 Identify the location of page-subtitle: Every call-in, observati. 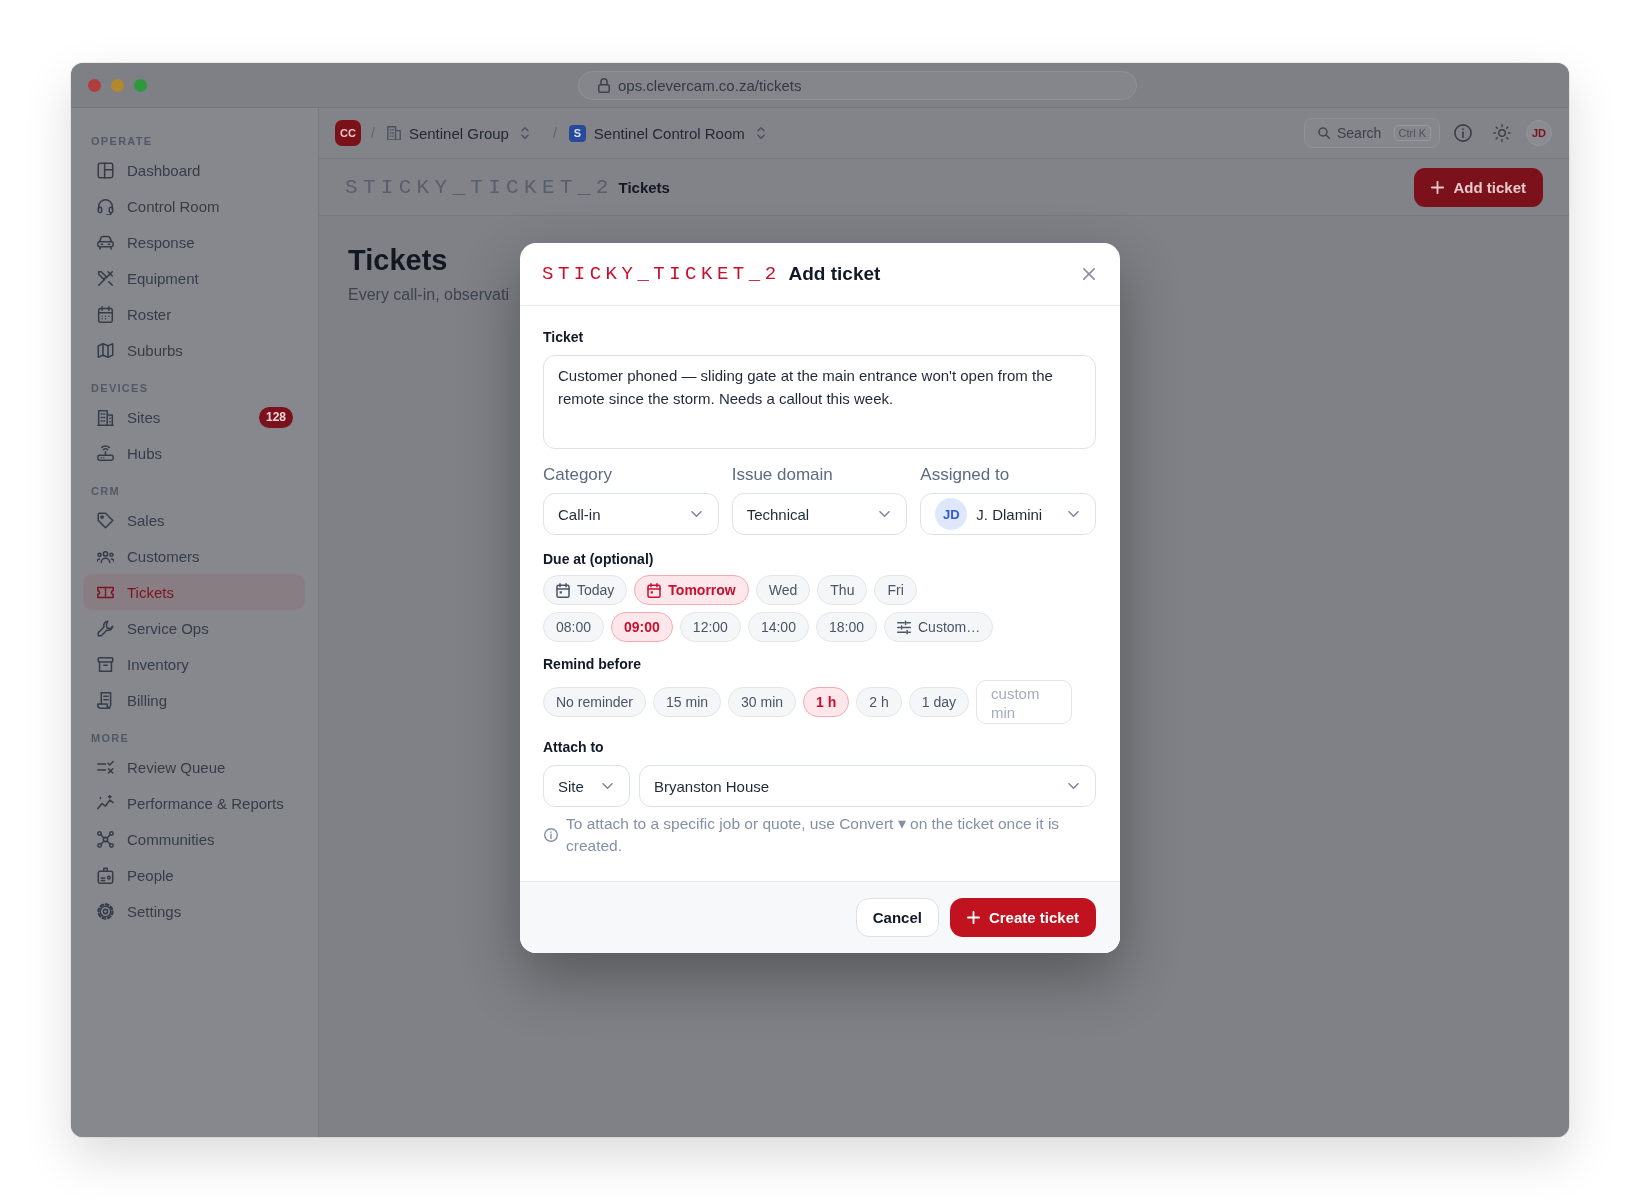
(428, 295).